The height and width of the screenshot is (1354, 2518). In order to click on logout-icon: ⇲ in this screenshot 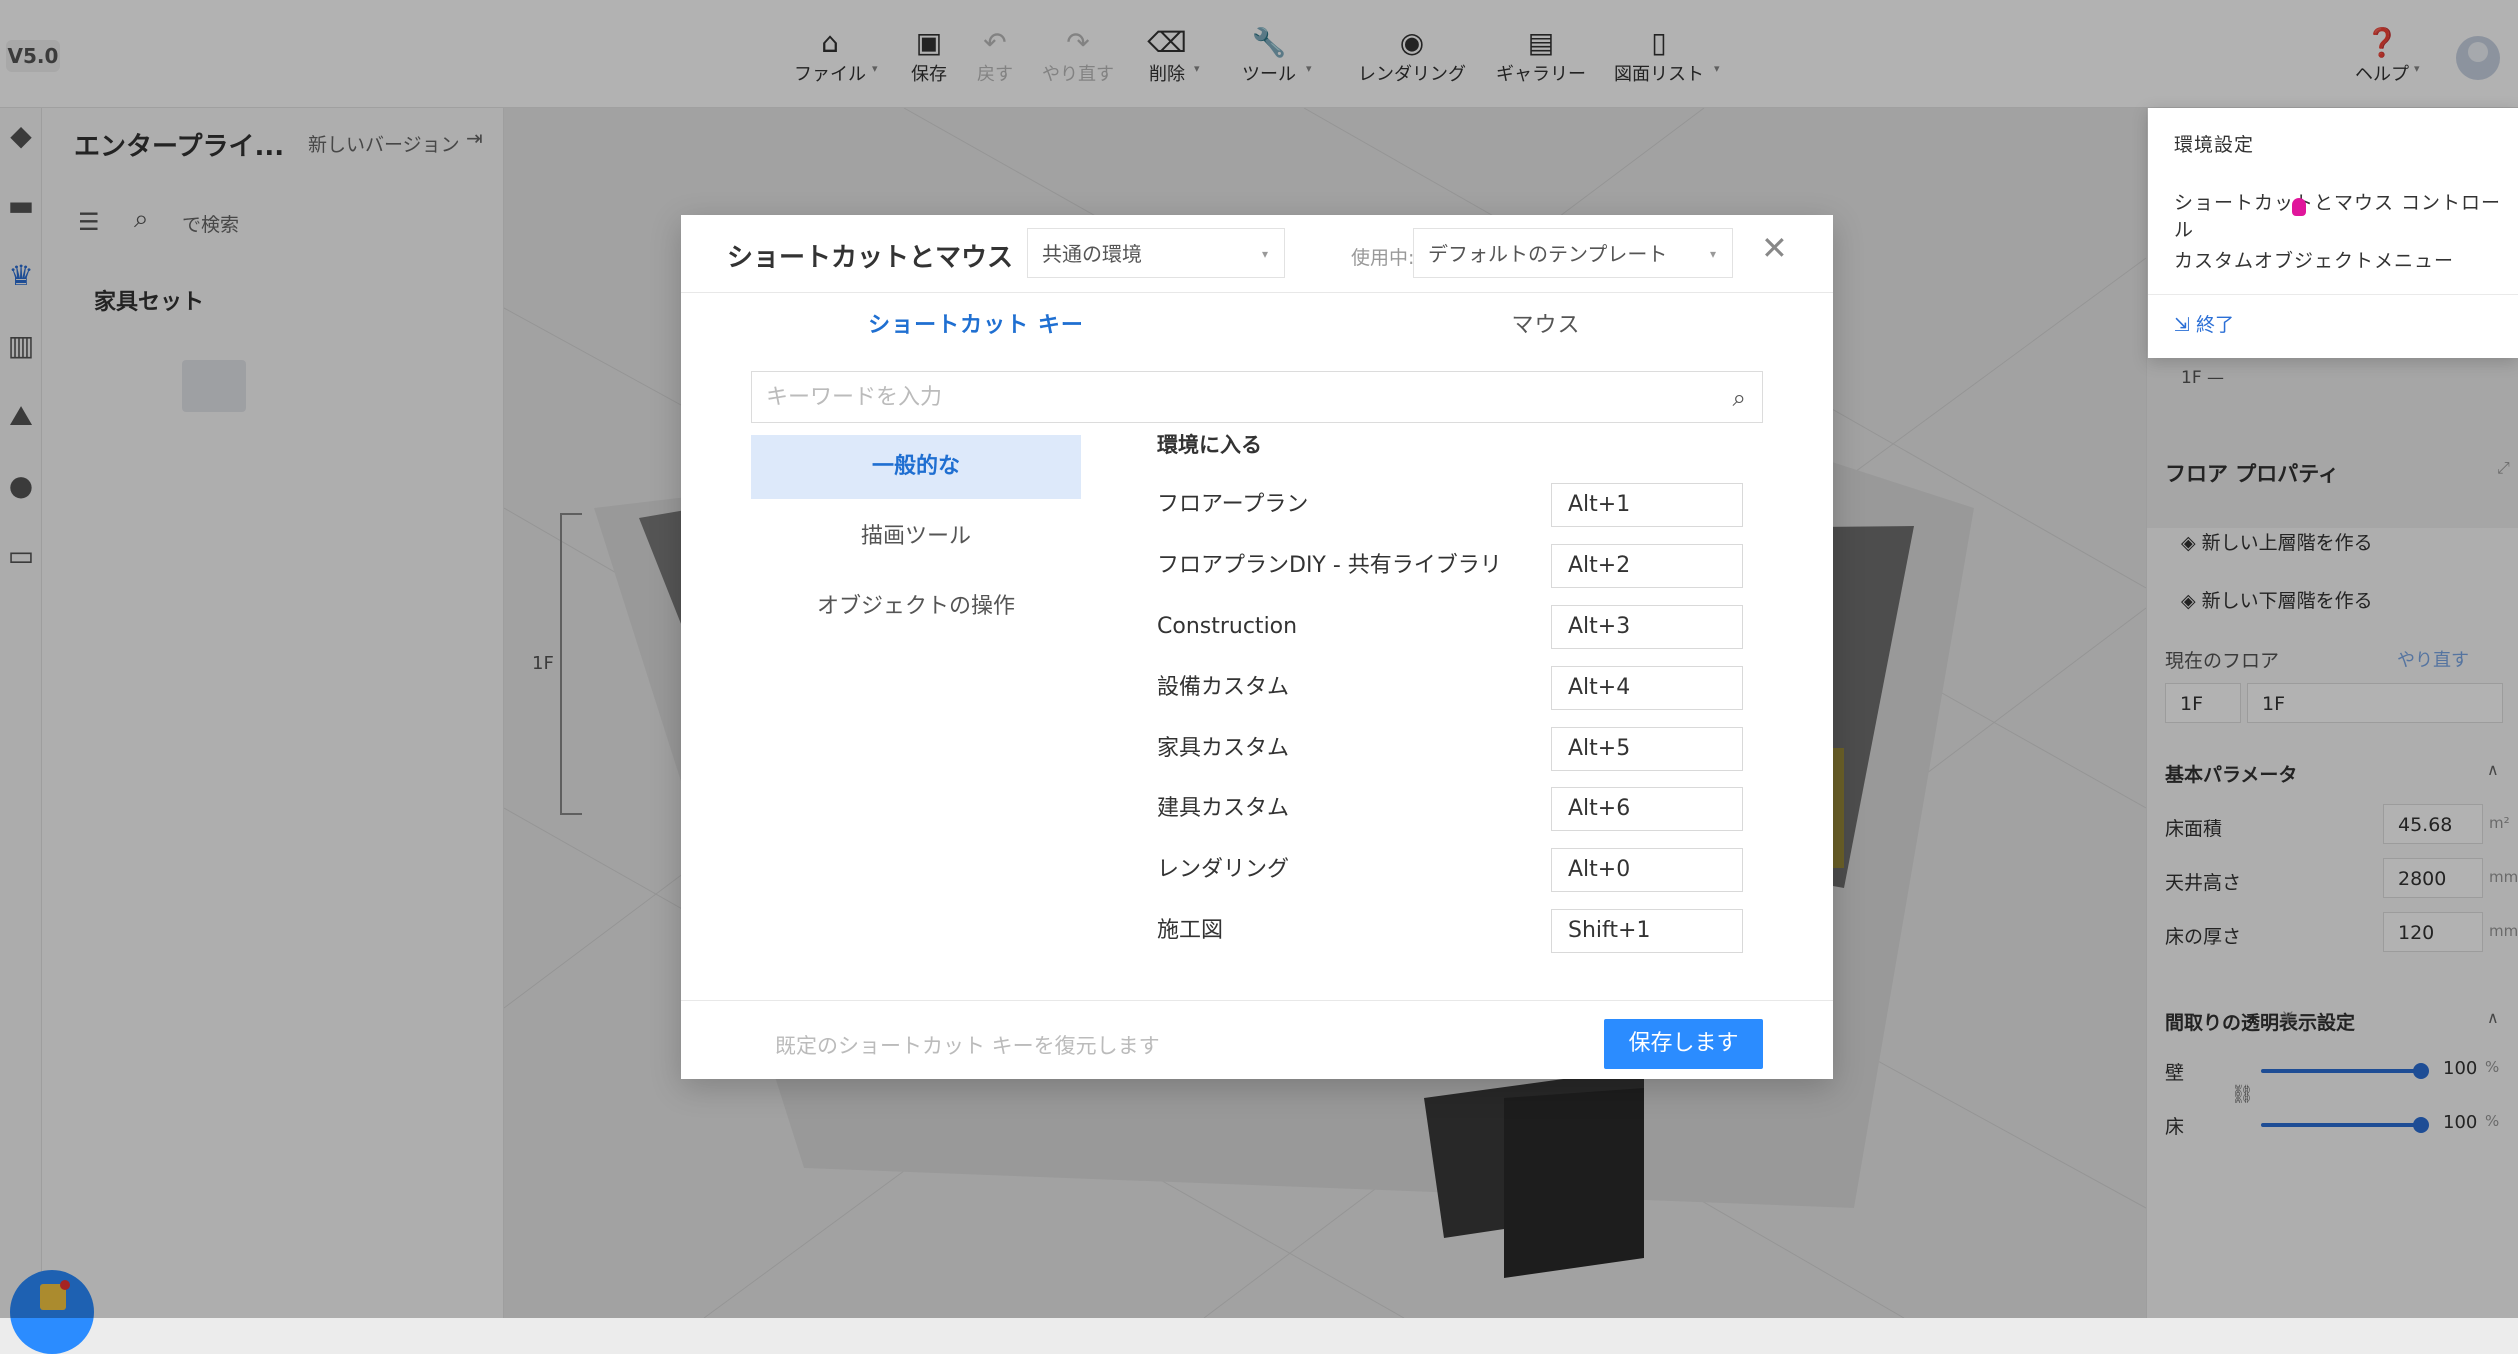, I will do `click(2185, 325)`.